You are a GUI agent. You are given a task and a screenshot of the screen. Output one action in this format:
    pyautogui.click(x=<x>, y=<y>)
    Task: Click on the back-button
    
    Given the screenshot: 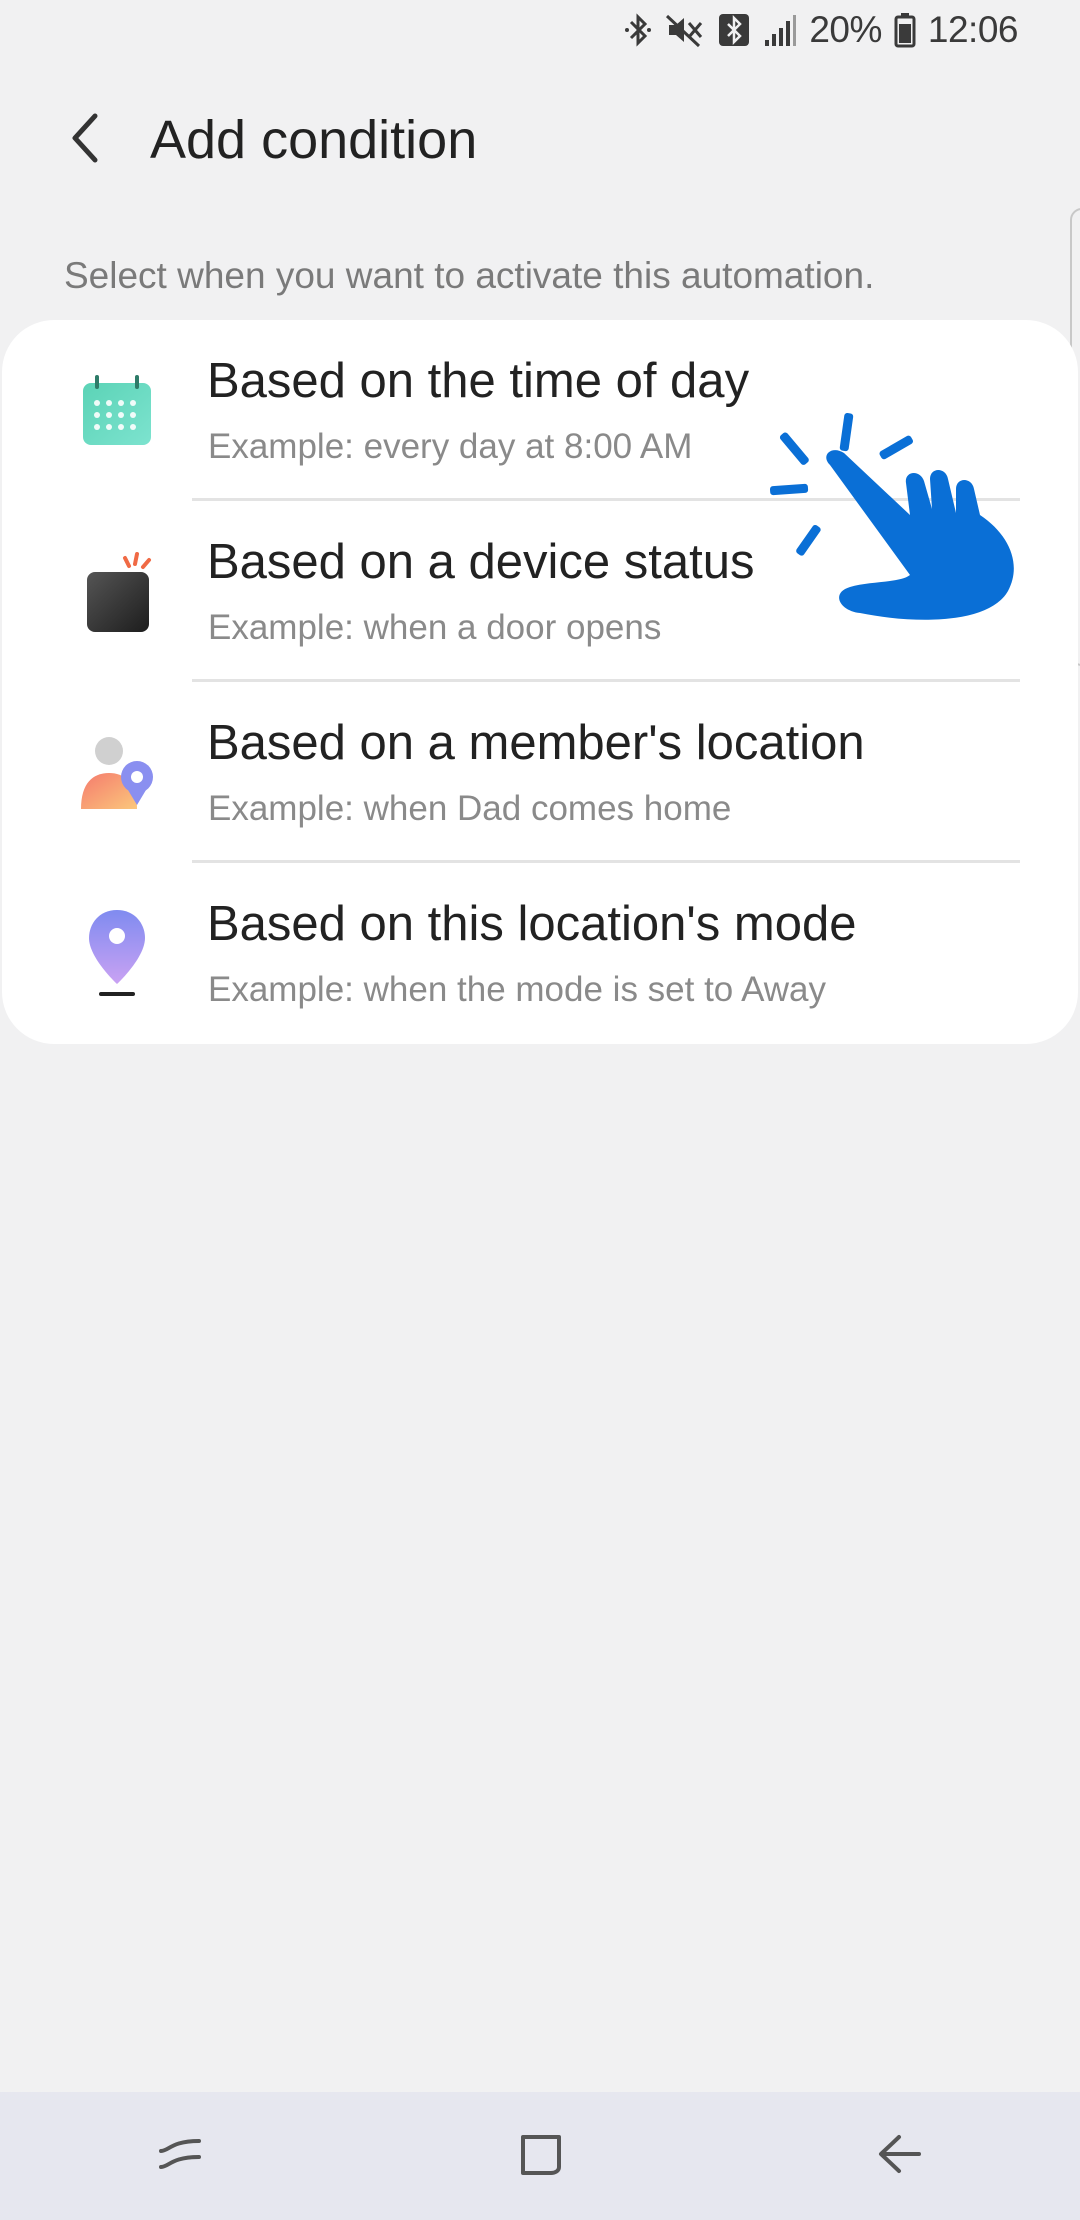 What is the action you would take?
    pyautogui.click(x=85, y=140)
    